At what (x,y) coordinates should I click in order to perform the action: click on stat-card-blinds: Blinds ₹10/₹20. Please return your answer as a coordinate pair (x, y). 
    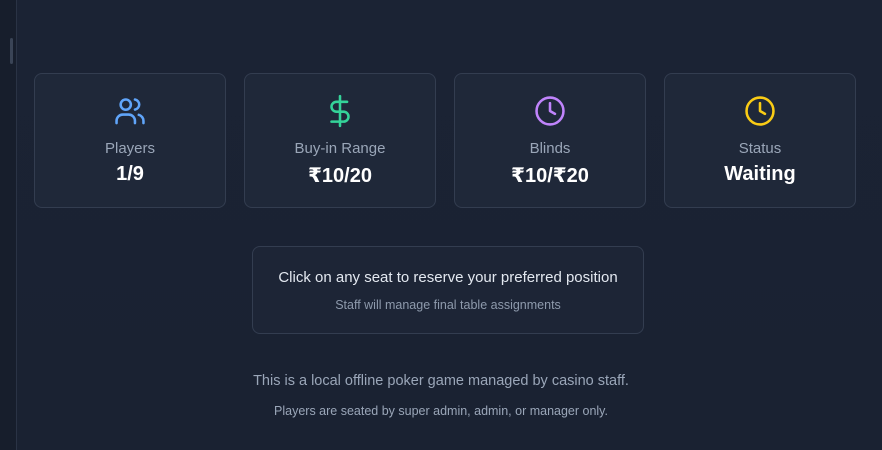
    Looking at the image, I should click on (550, 140).